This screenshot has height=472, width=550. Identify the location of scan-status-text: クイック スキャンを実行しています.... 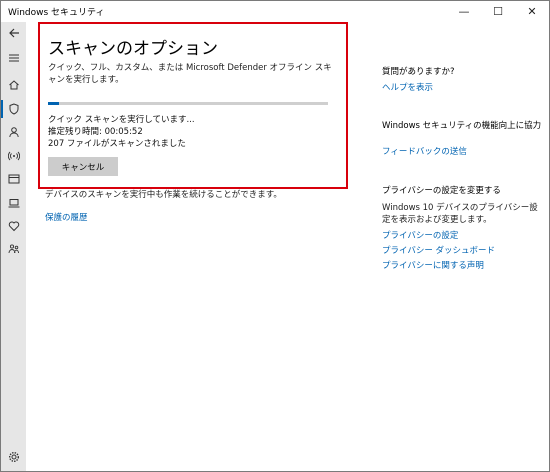
(121, 120).